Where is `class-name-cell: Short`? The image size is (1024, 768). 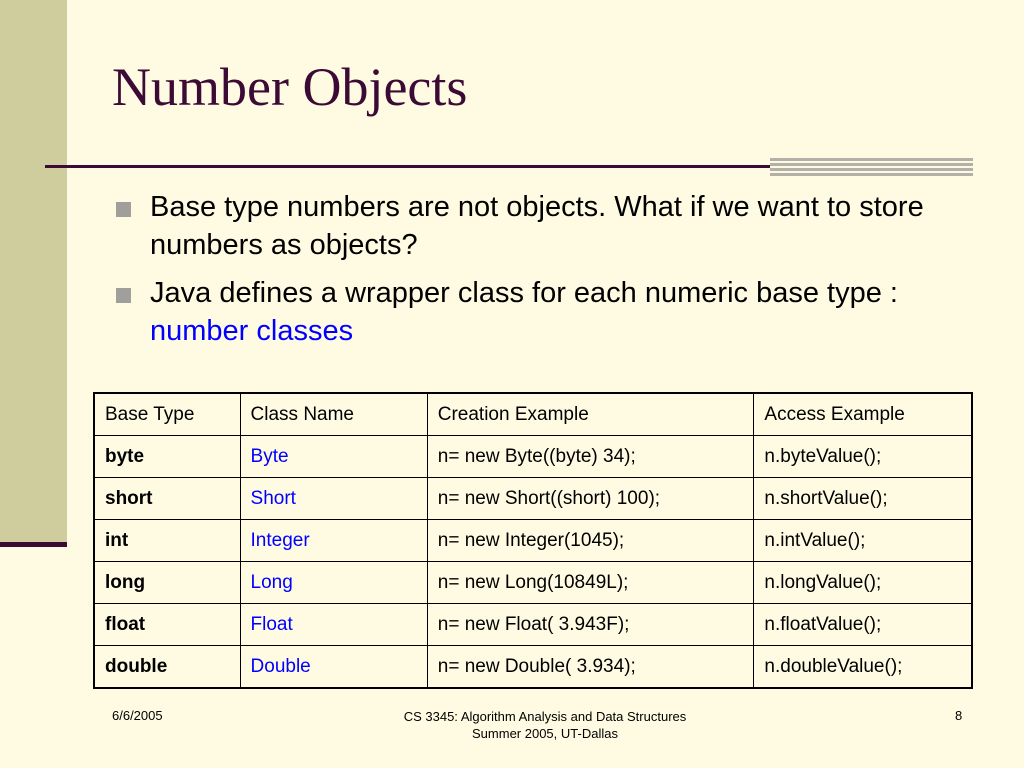 class-name-cell: Short is located at coordinates (333, 498).